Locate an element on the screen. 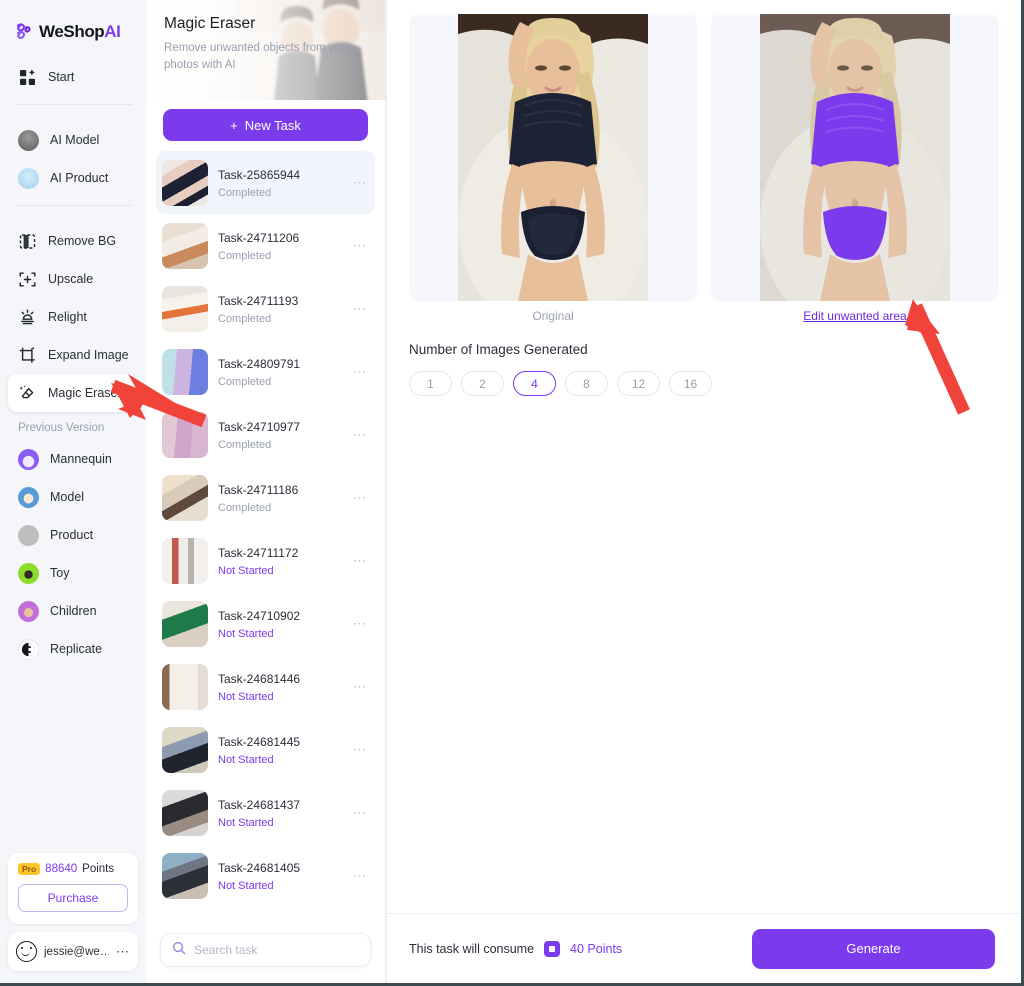 Image resolution: width=1024 pixels, height=986 pixels. sidebar-item-label: Children is located at coordinates (73, 611).